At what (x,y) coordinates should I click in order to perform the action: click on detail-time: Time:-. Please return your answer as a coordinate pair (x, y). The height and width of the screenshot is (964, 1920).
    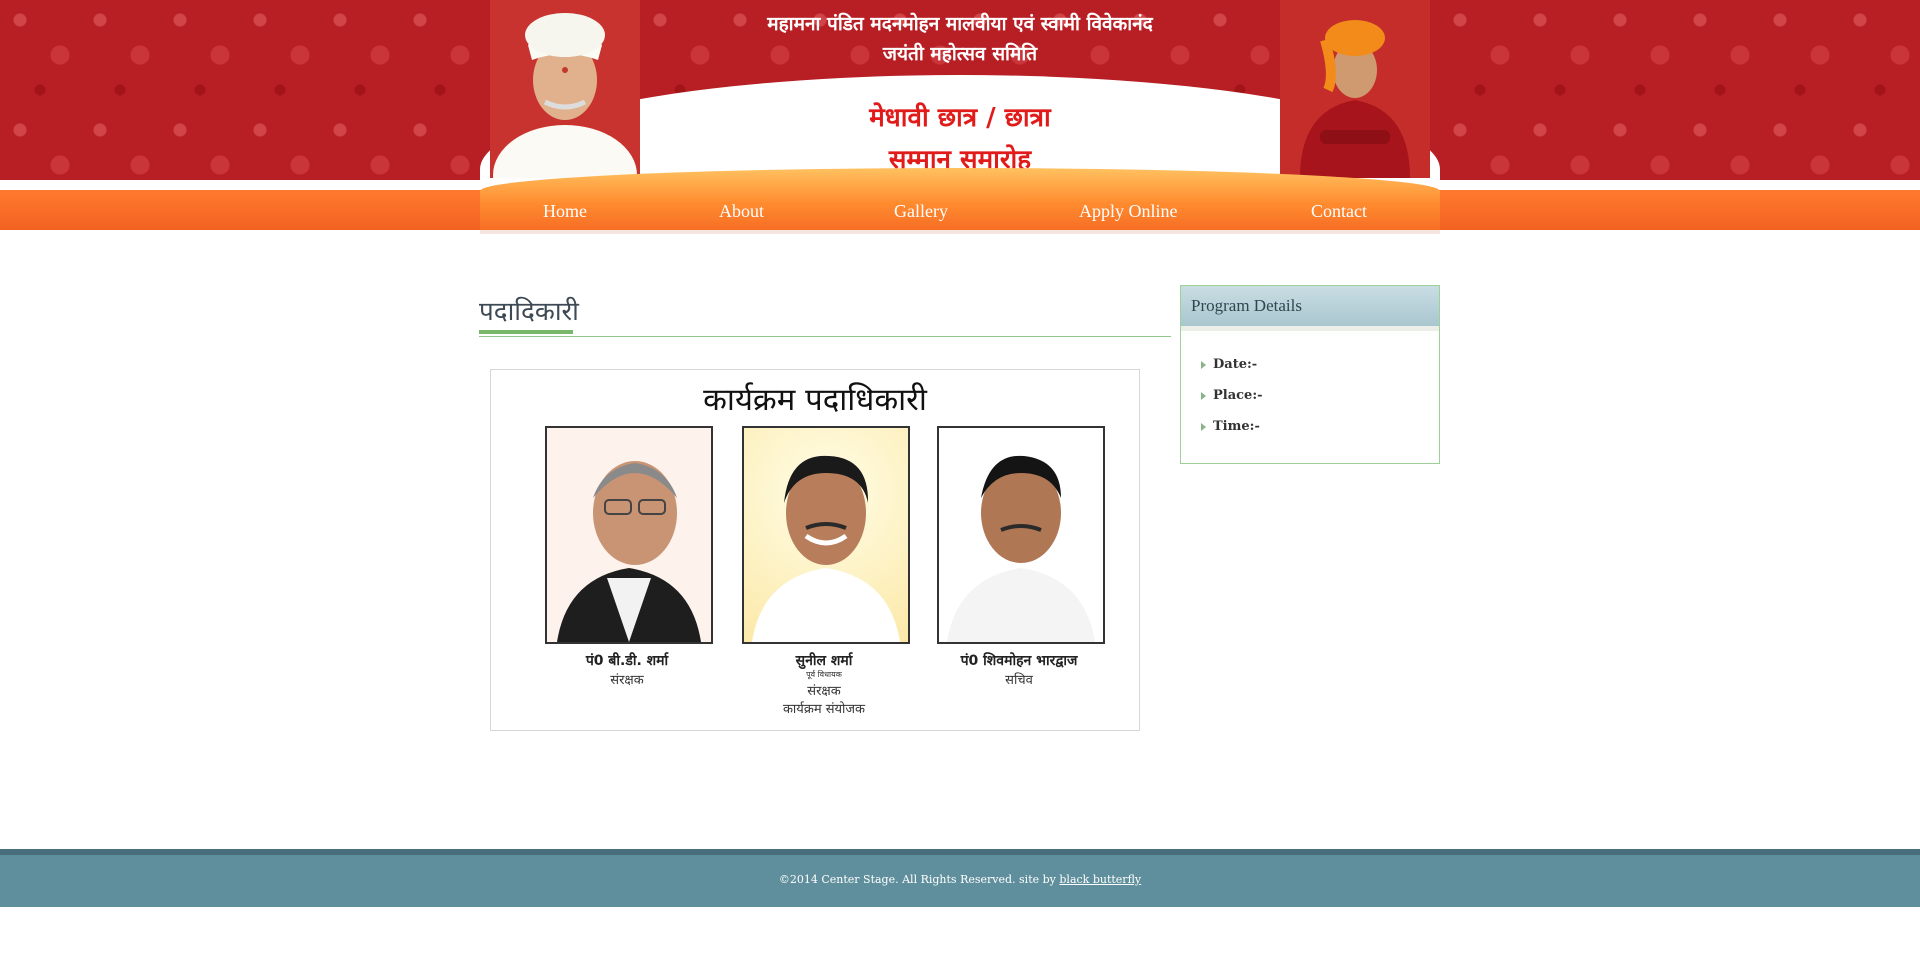
    Looking at the image, I should click on (1230, 426).